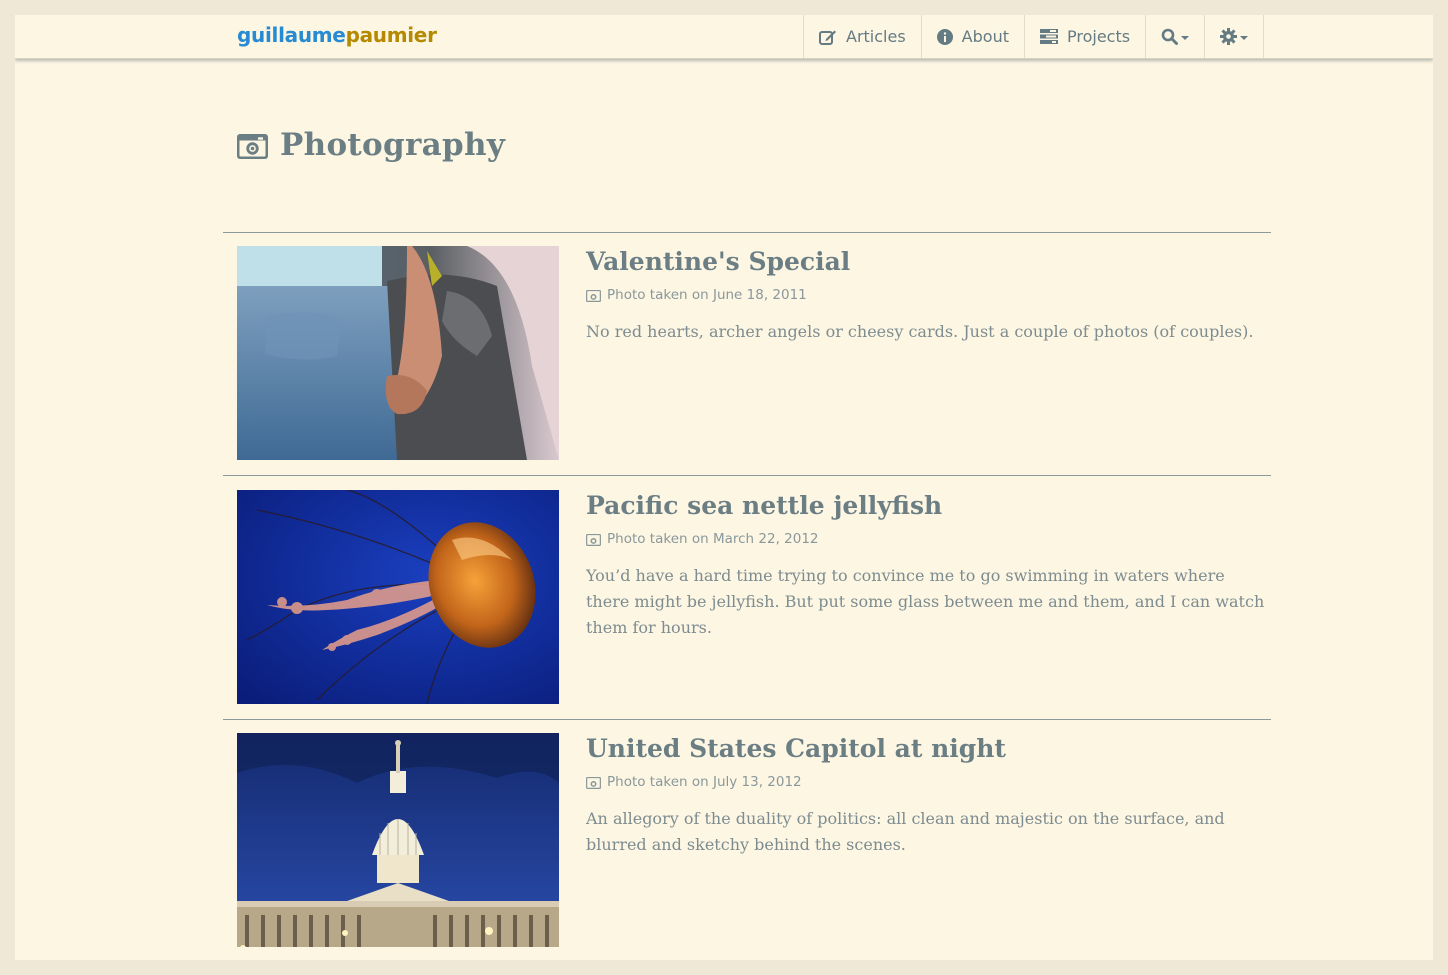 The image size is (1448, 975). I want to click on edit-icon, so click(827, 37).